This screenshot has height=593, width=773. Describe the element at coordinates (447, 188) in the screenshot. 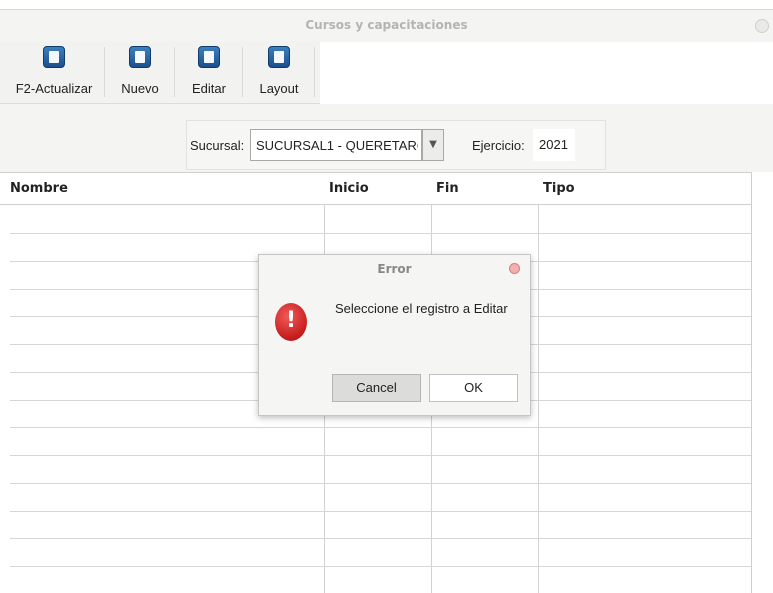

I see `column-header-fin: Fin` at that location.